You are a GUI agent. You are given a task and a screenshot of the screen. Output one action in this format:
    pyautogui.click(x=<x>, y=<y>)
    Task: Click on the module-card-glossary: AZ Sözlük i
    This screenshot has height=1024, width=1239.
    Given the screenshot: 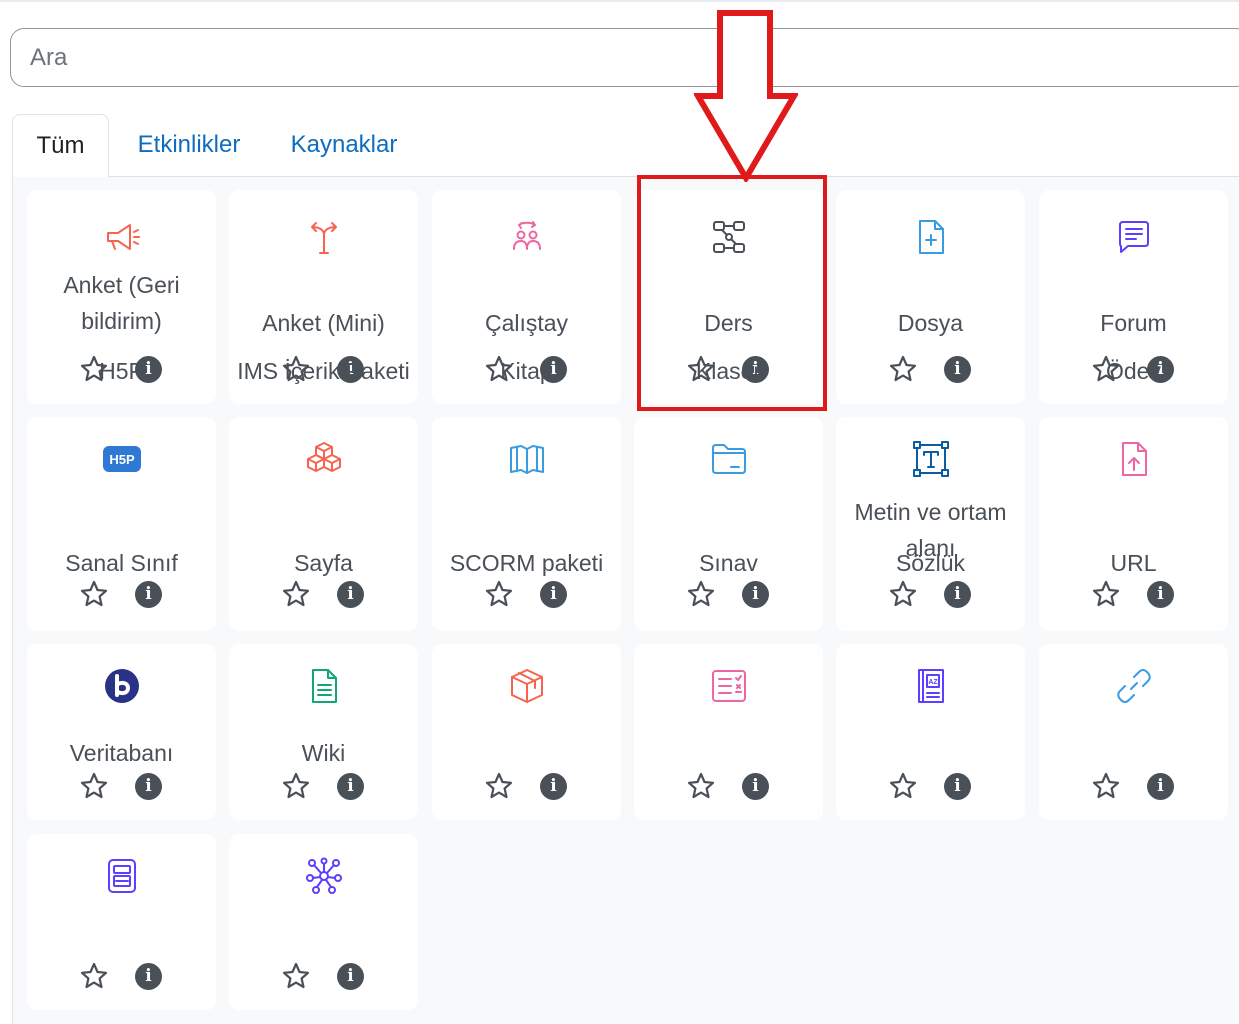 What is the action you would take?
    pyautogui.click(x=930, y=685)
    